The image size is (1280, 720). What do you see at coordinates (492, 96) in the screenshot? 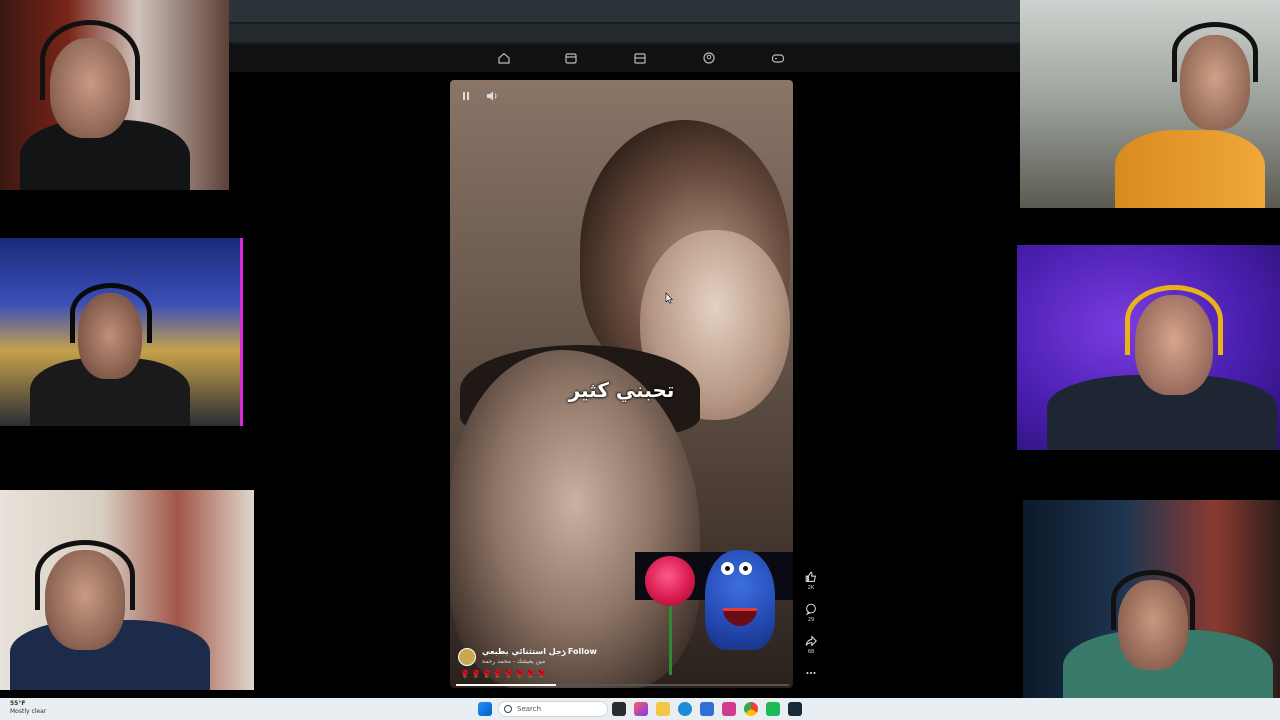
I see `volume-icon` at bounding box center [492, 96].